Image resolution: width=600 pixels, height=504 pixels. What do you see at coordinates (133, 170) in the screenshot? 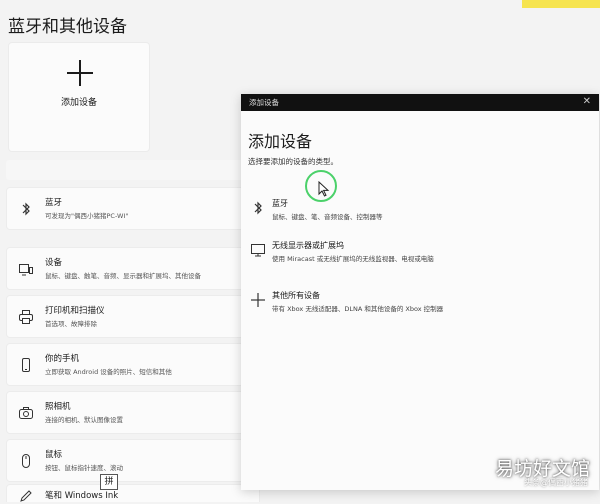
I see `divider-strip` at bounding box center [133, 170].